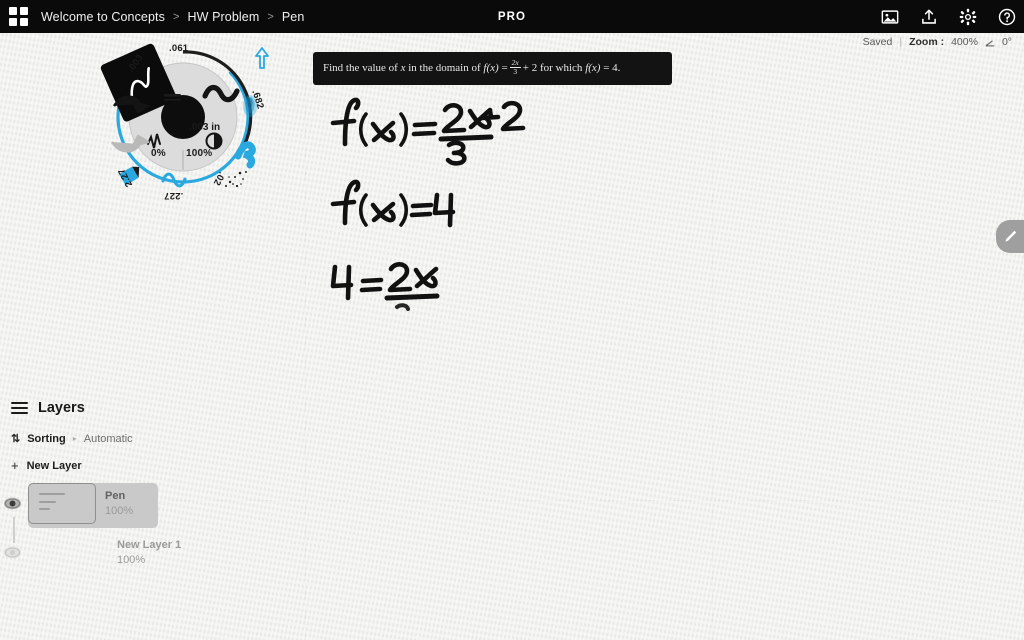 This screenshot has width=1024, height=640. What do you see at coordinates (877, 42) in the screenshot?
I see `saved-status: Saved` at bounding box center [877, 42].